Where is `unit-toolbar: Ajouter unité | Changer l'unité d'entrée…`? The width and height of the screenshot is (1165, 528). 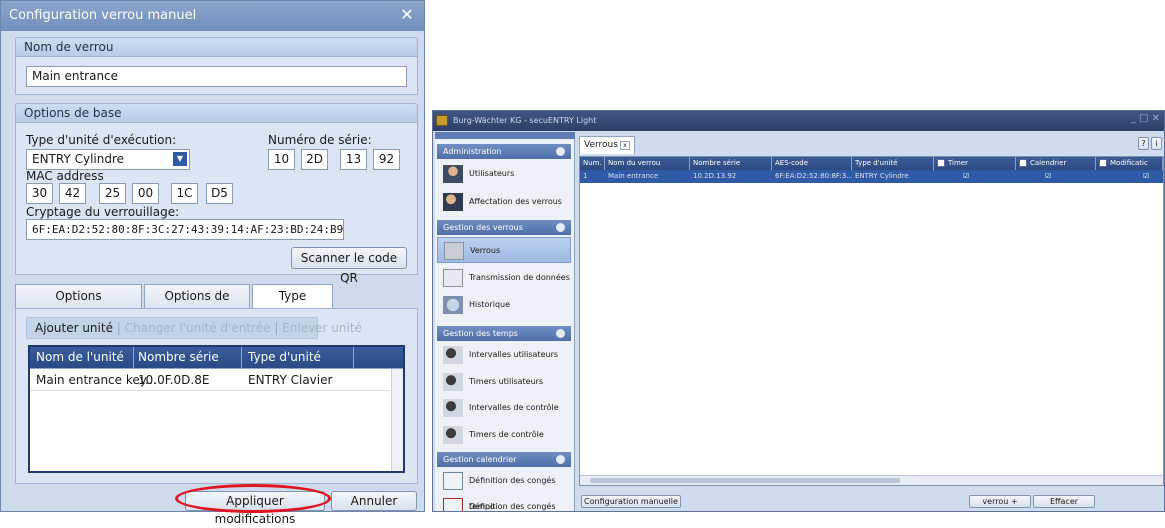
unit-toolbar: Ajouter unité | Changer l'unité d'entrée… is located at coordinates (194, 328).